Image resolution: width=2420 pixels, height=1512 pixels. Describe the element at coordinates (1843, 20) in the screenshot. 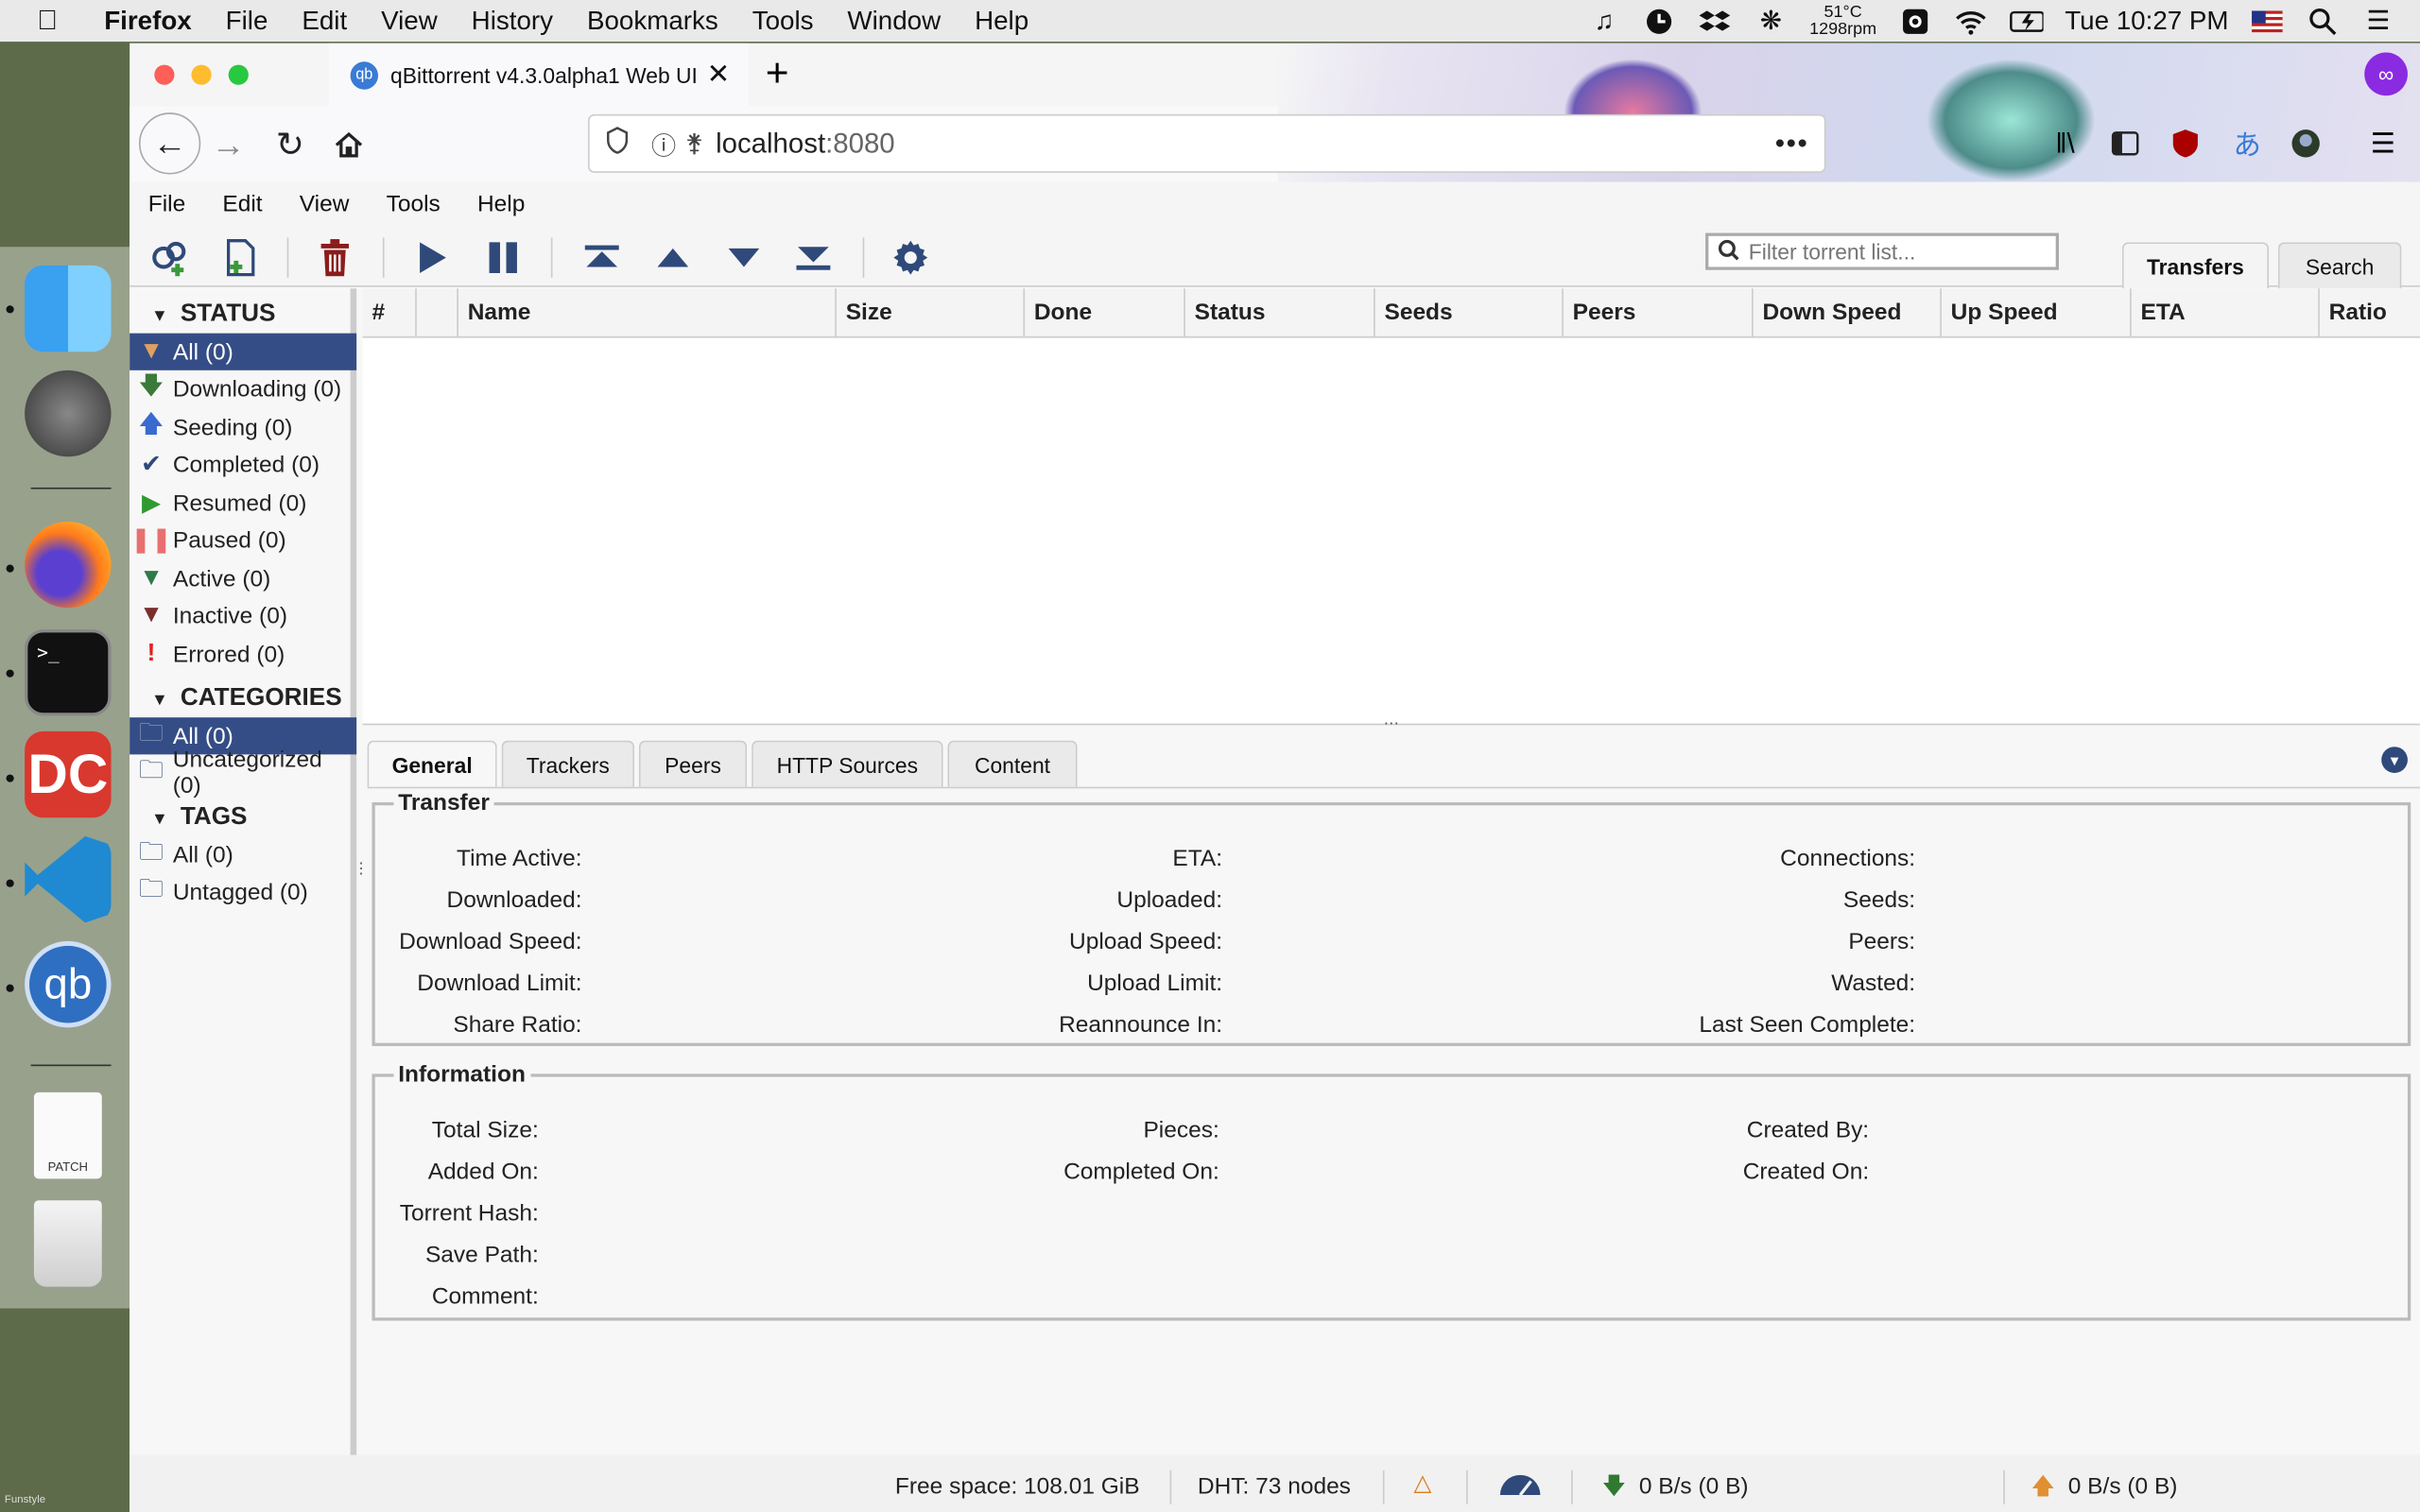

I see `temperature-readout: 51°C 1298rpm` at that location.